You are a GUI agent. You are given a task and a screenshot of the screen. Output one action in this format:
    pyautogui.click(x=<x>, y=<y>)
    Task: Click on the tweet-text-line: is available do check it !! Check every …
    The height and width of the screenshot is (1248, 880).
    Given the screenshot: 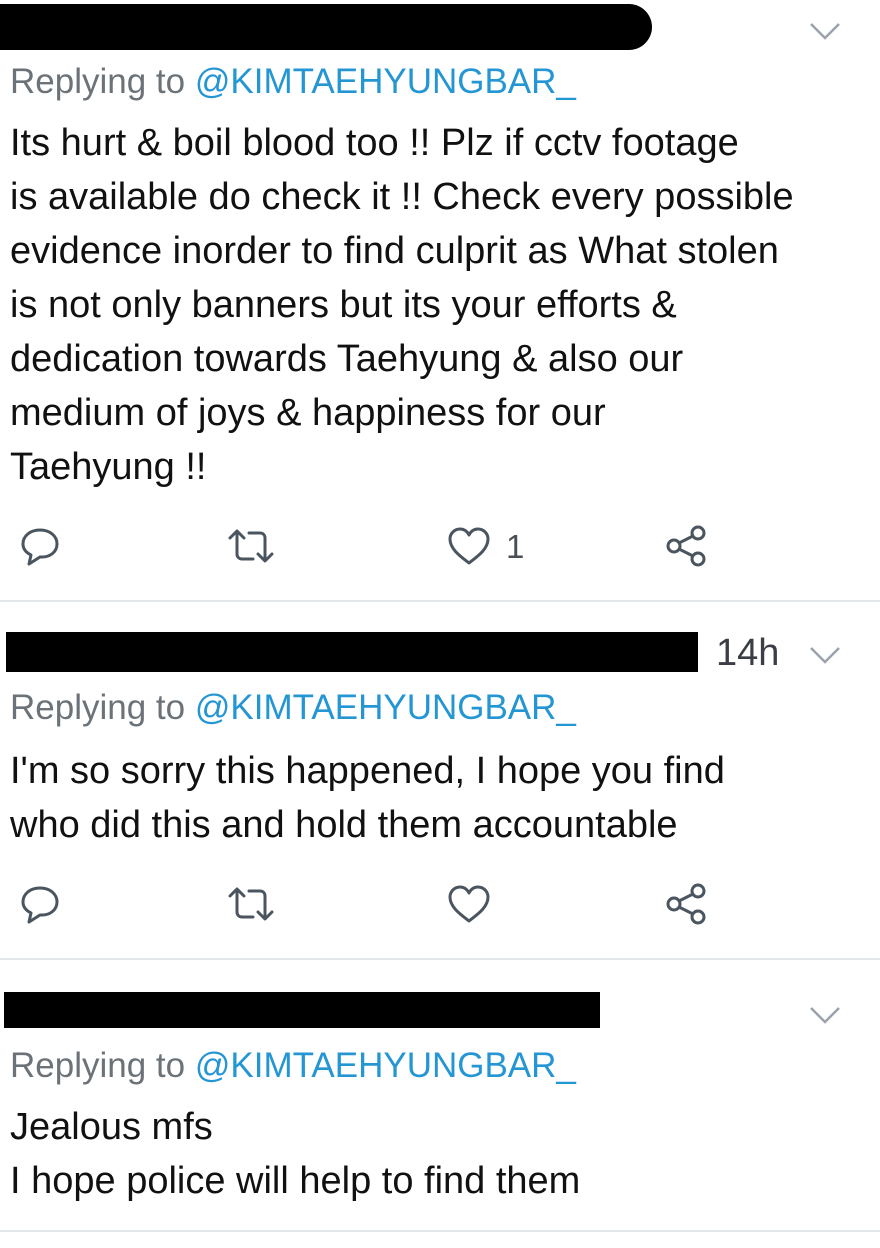 What is the action you would take?
    pyautogui.click(x=402, y=197)
    